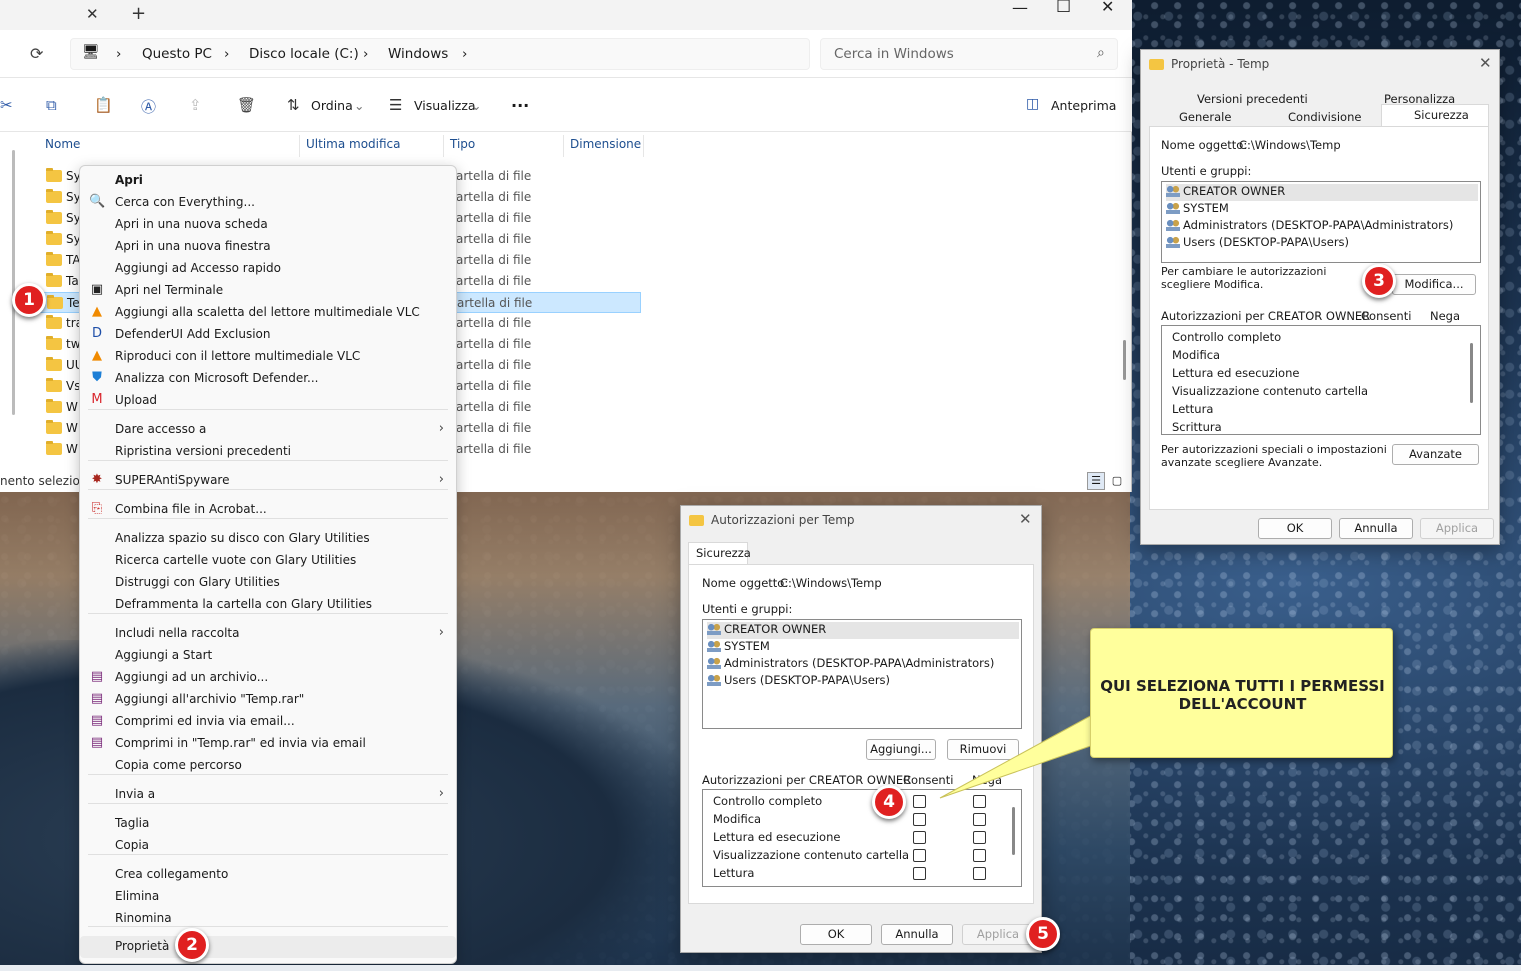 Image resolution: width=1521 pixels, height=971 pixels. Describe the element at coordinates (268, 247) in the screenshot. I see `menu-item: Apri in una nuova finestra` at that location.